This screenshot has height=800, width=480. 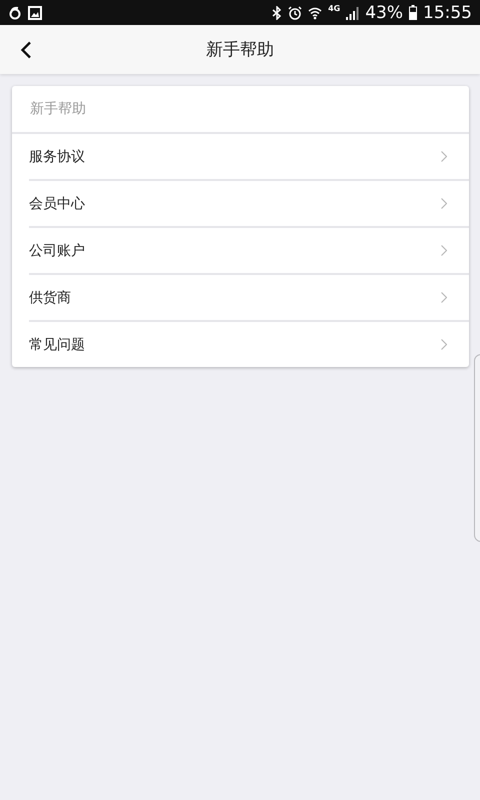 What do you see at coordinates (295, 13) in the screenshot?
I see `alarm-icon` at bounding box center [295, 13].